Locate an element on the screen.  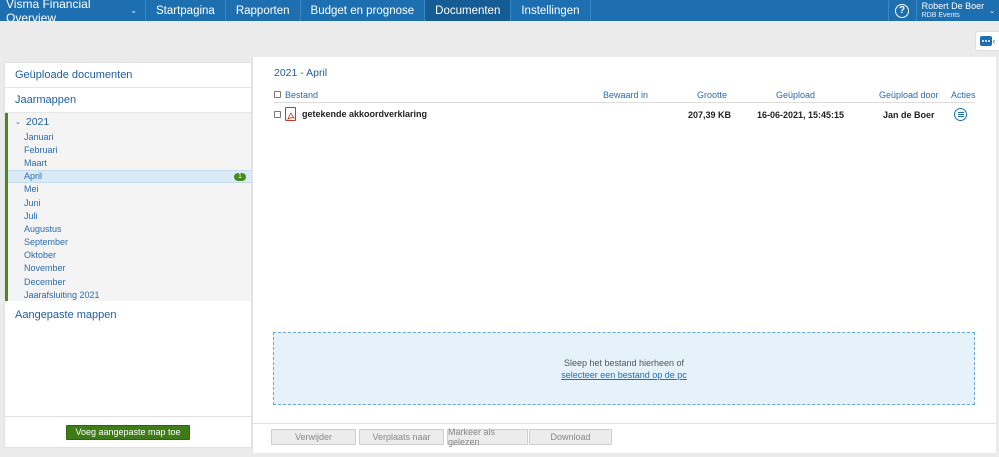
month-item-juni: Juni is located at coordinates (129, 202).